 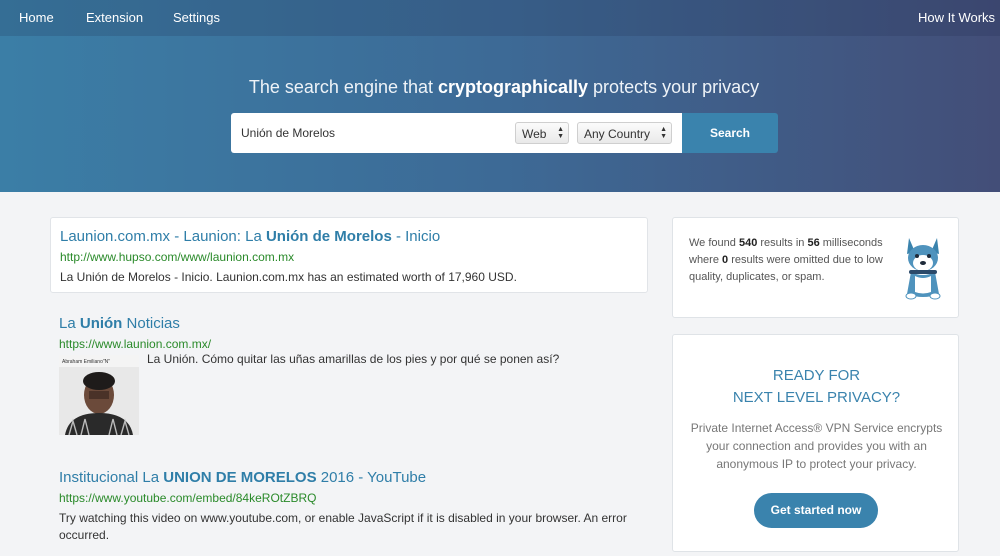 I want to click on person-photo-image: Abraham Emiliano"N", so click(x=99, y=395).